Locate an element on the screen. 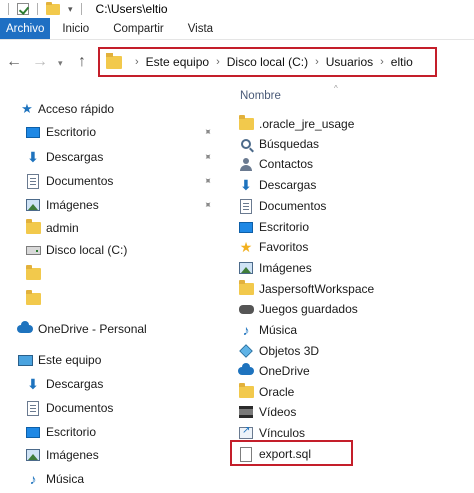  search-icon is located at coordinates (246, 144).